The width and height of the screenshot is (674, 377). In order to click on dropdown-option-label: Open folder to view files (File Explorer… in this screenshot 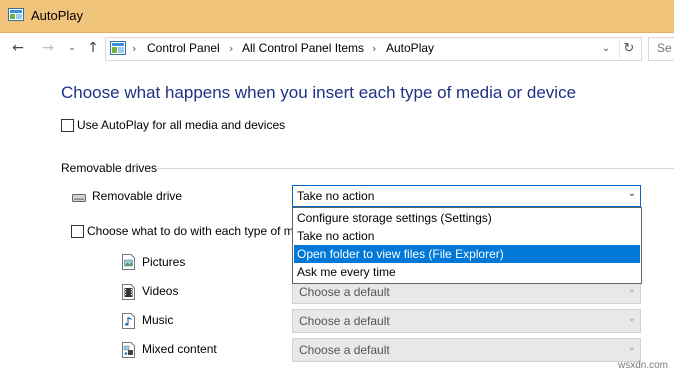, I will do `click(400, 254)`.